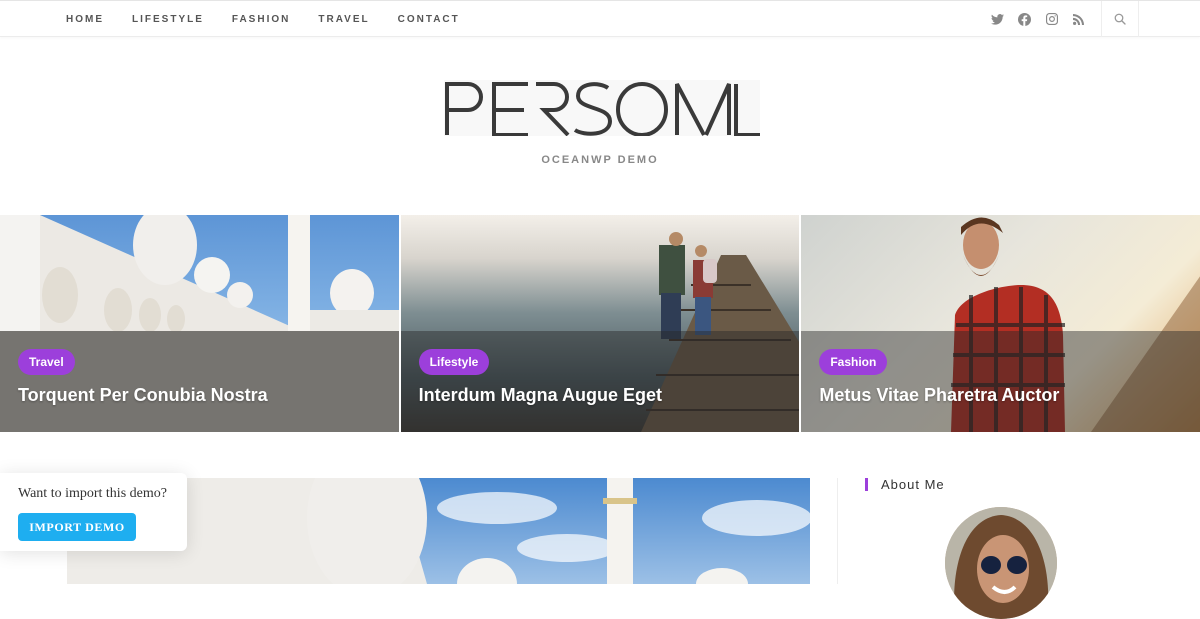 The height and width of the screenshot is (619, 1200). I want to click on nav-item-home: HOME, so click(85, 19).